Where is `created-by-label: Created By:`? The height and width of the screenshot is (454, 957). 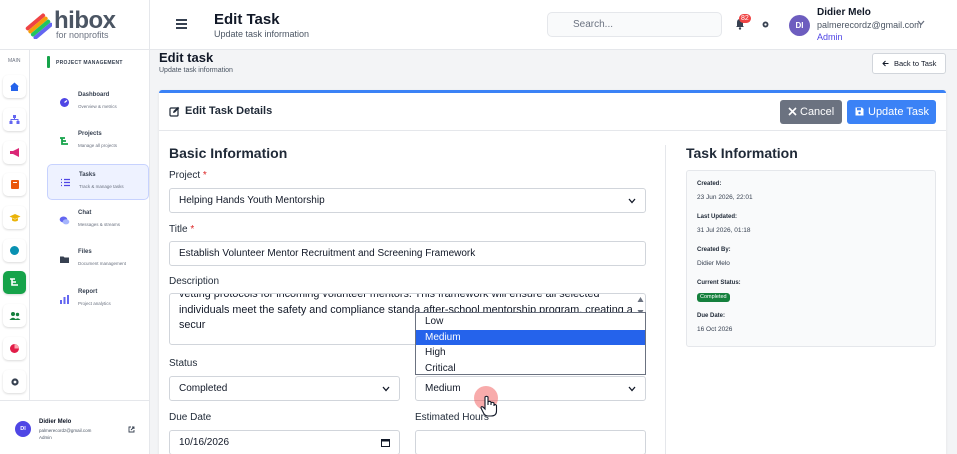 created-by-label: Created By: is located at coordinates (714, 250).